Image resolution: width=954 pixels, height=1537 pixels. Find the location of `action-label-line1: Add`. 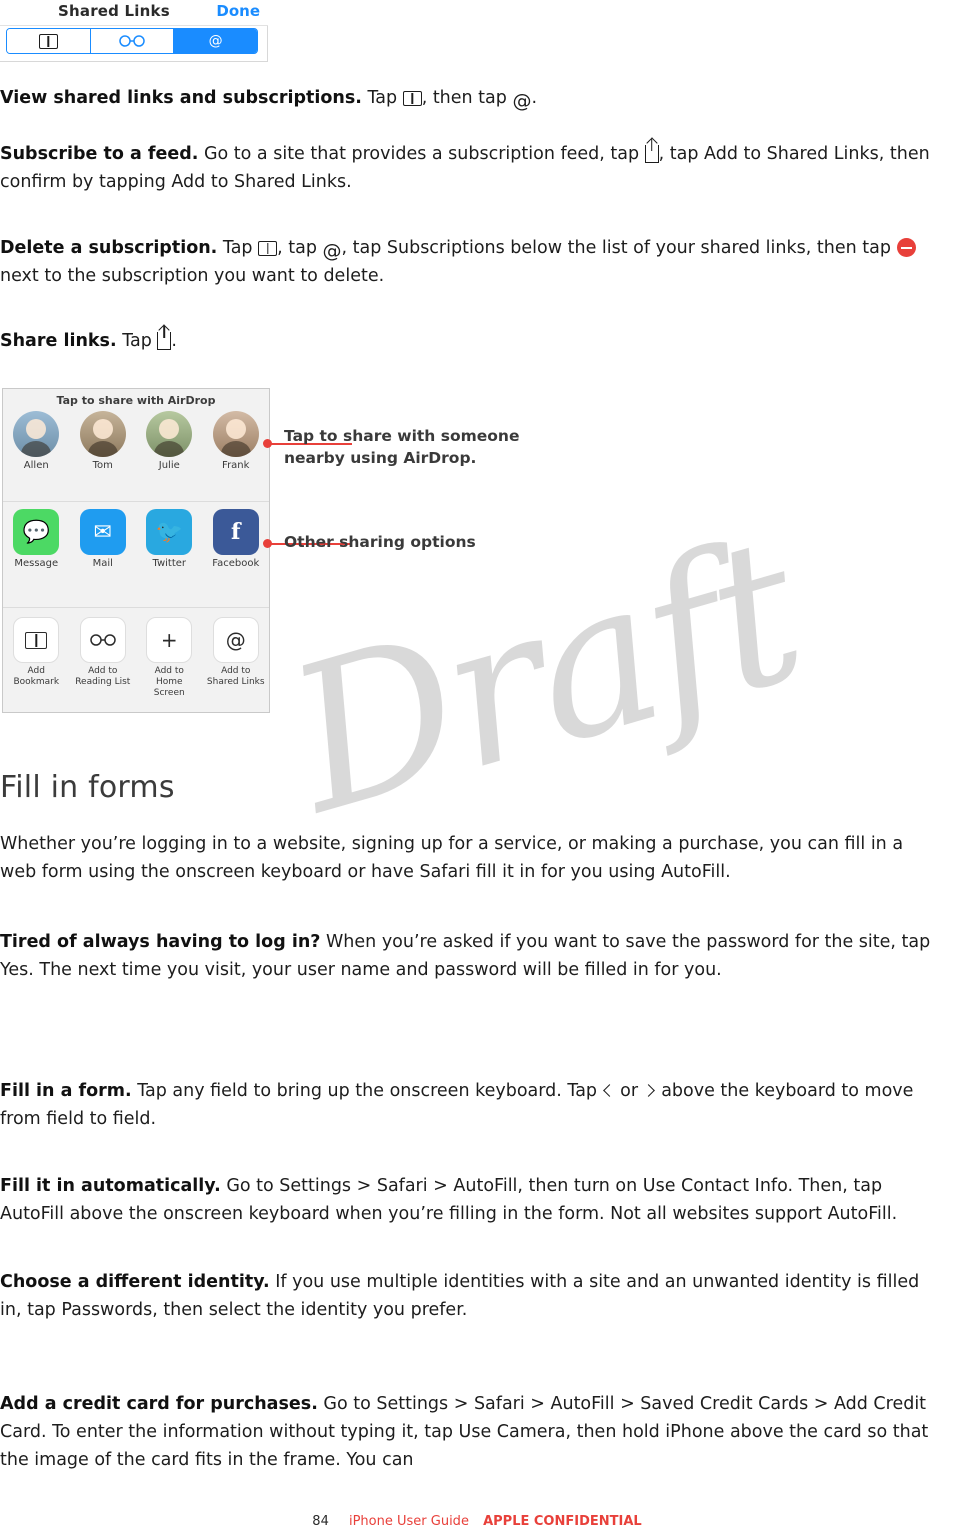

action-label-line1: Add is located at coordinates (36, 671).